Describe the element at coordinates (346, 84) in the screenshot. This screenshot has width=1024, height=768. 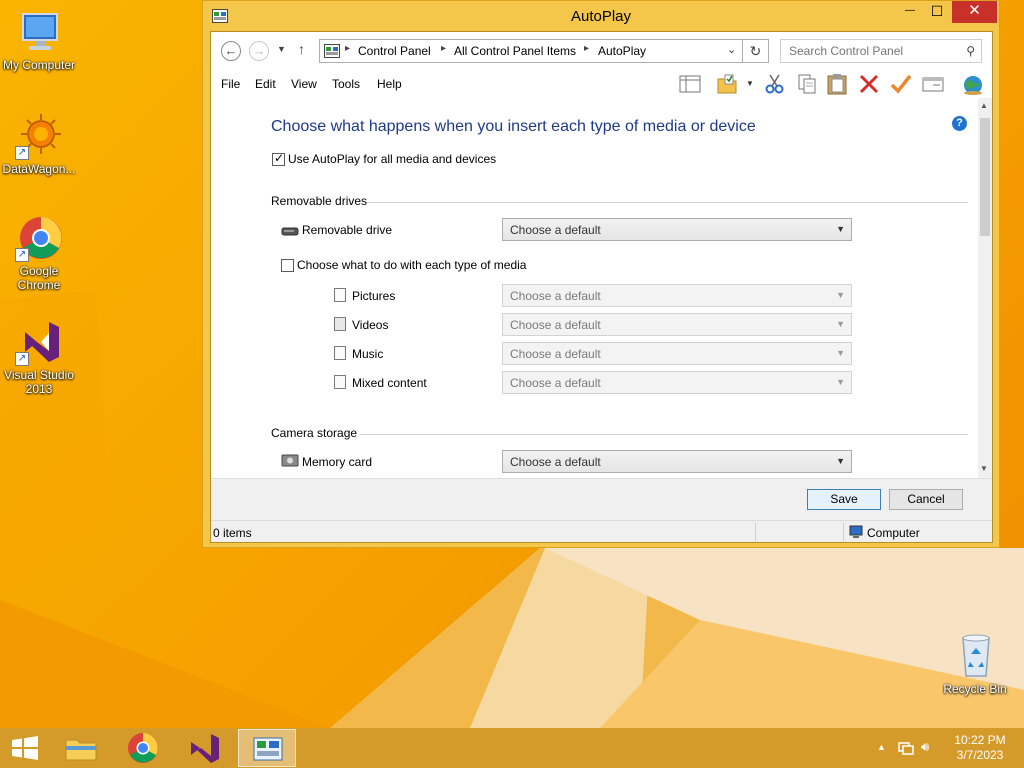
I see `menu-tools: Tools` at that location.